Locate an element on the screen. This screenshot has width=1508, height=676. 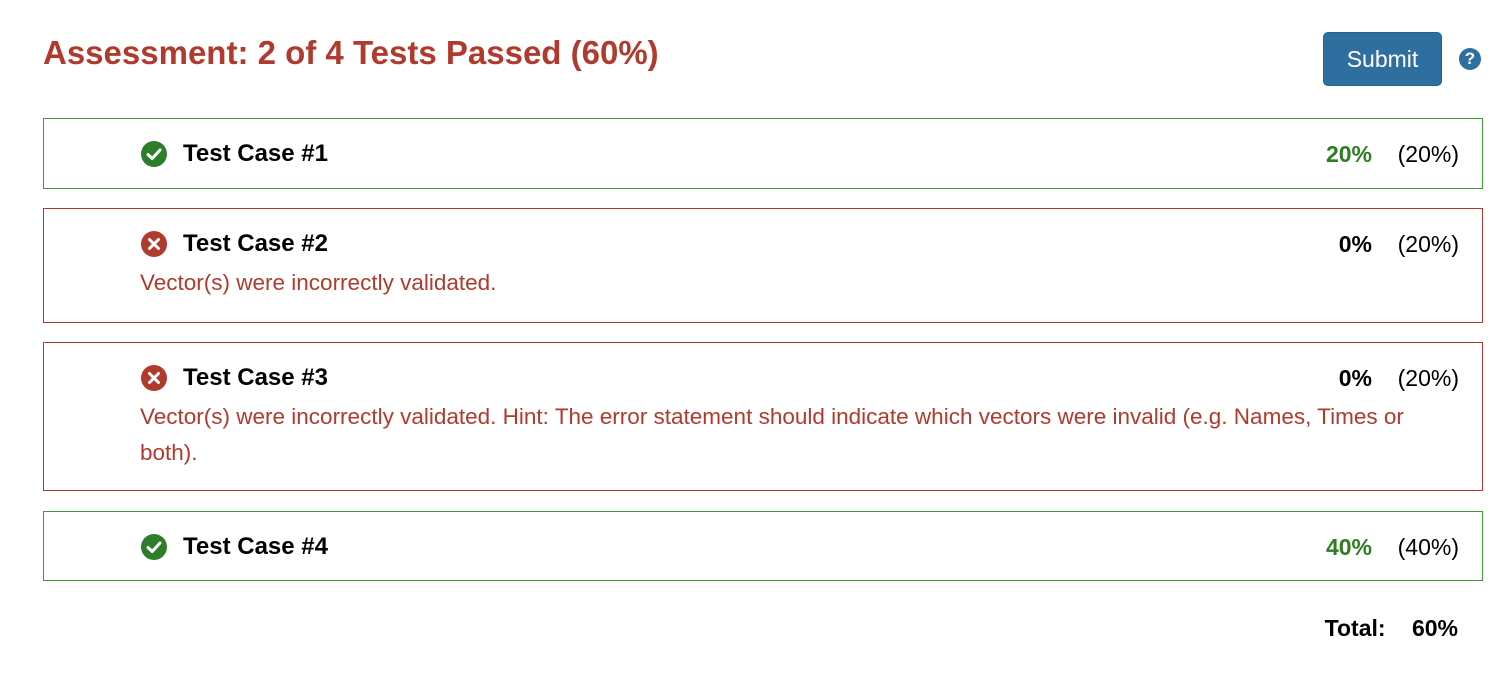
test-case-name: Test Case #2 is located at coordinates (255, 243).